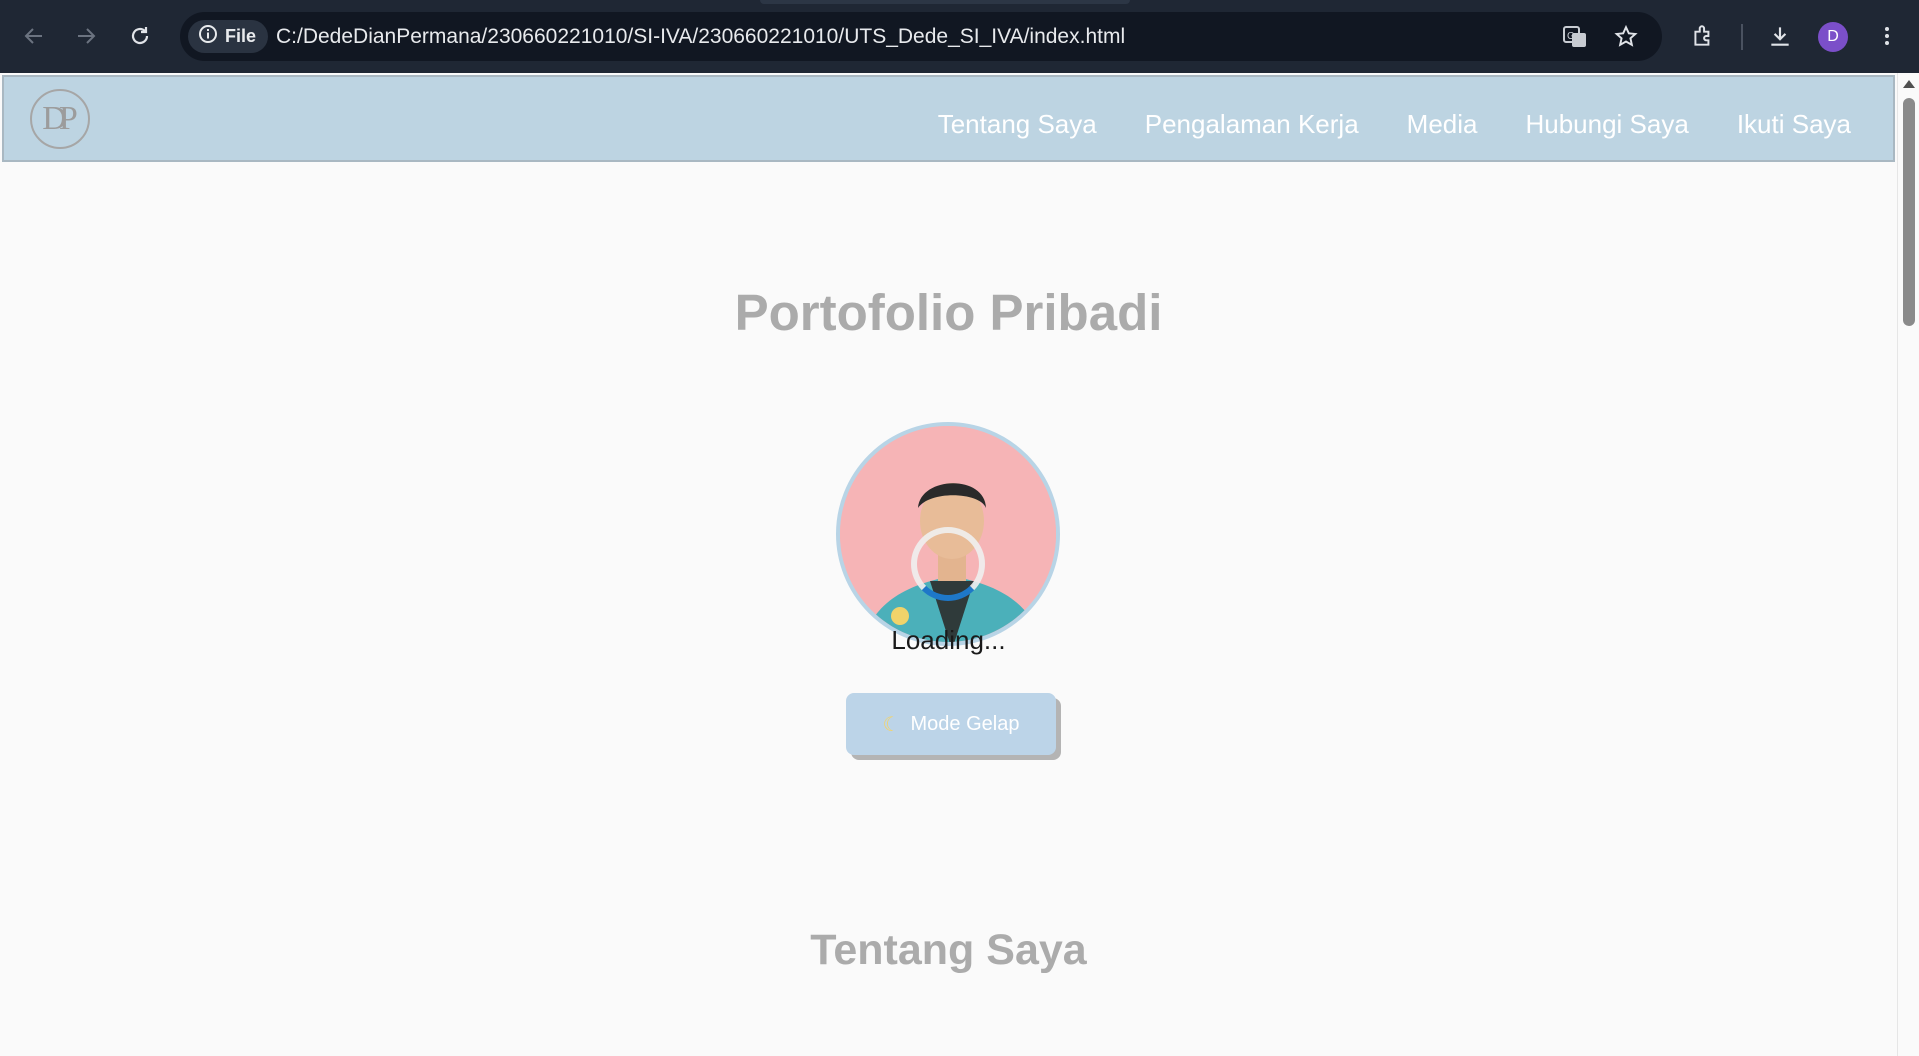  I want to click on forward-icon, so click(86, 36).